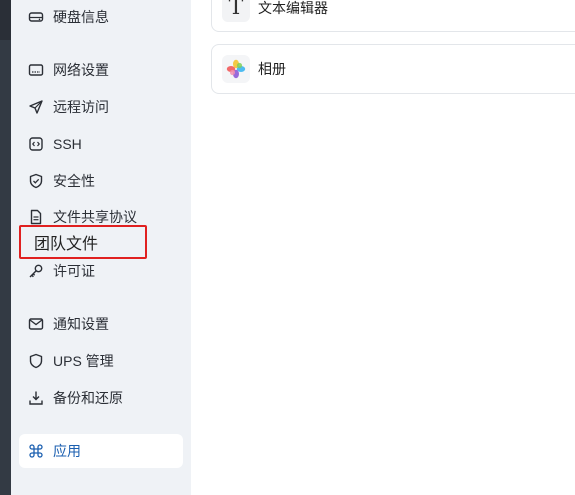 This screenshot has width=575, height=495. Describe the element at coordinates (36, 361) in the screenshot. I see `shield-icon` at that location.